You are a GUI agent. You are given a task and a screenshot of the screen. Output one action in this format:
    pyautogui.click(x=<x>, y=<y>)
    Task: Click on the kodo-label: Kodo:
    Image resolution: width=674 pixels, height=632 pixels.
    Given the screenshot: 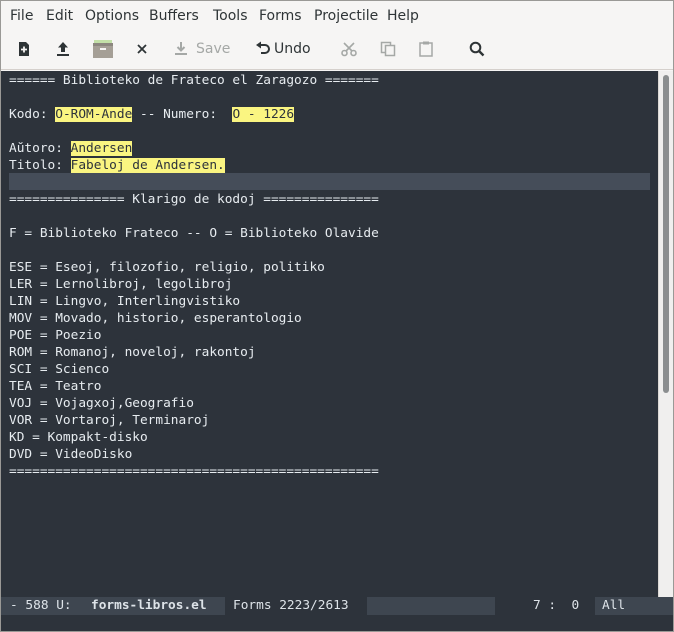 What is the action you would take?
    pyautogui.click(x=32, y=114)
    